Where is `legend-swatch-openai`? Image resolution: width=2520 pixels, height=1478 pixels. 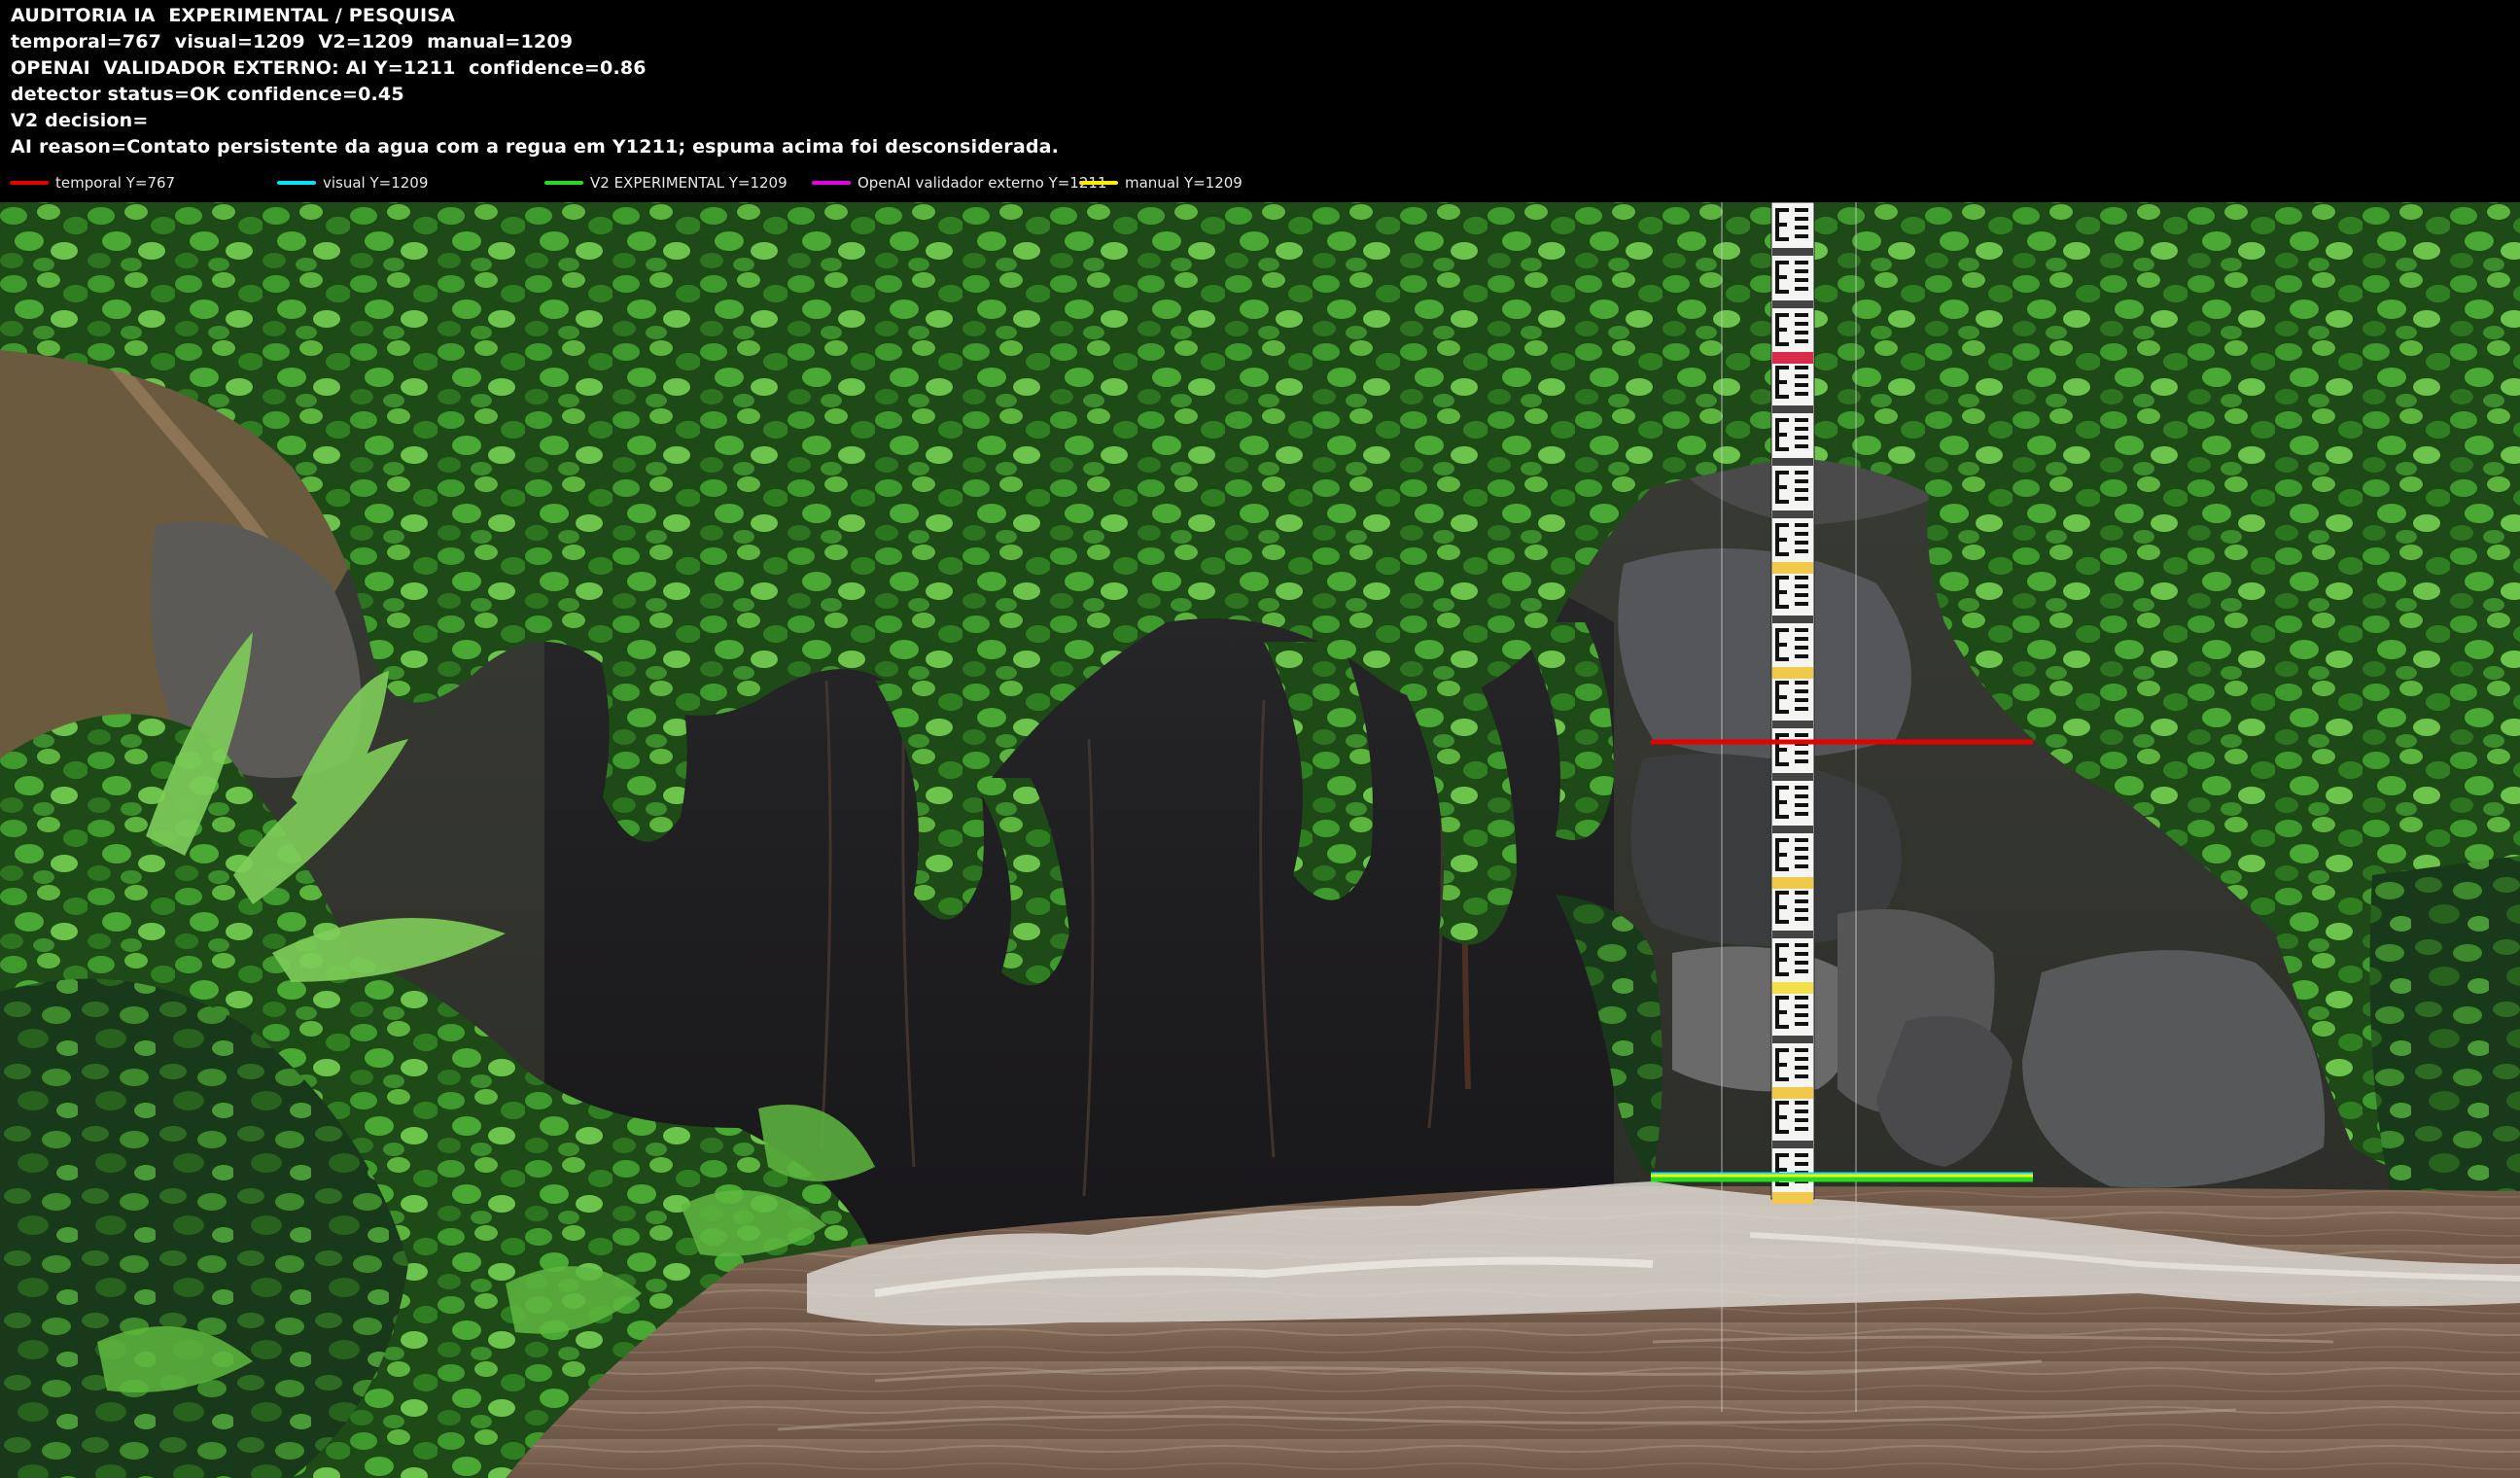 legend-swatch-openai is located at coordinates (831, 183).